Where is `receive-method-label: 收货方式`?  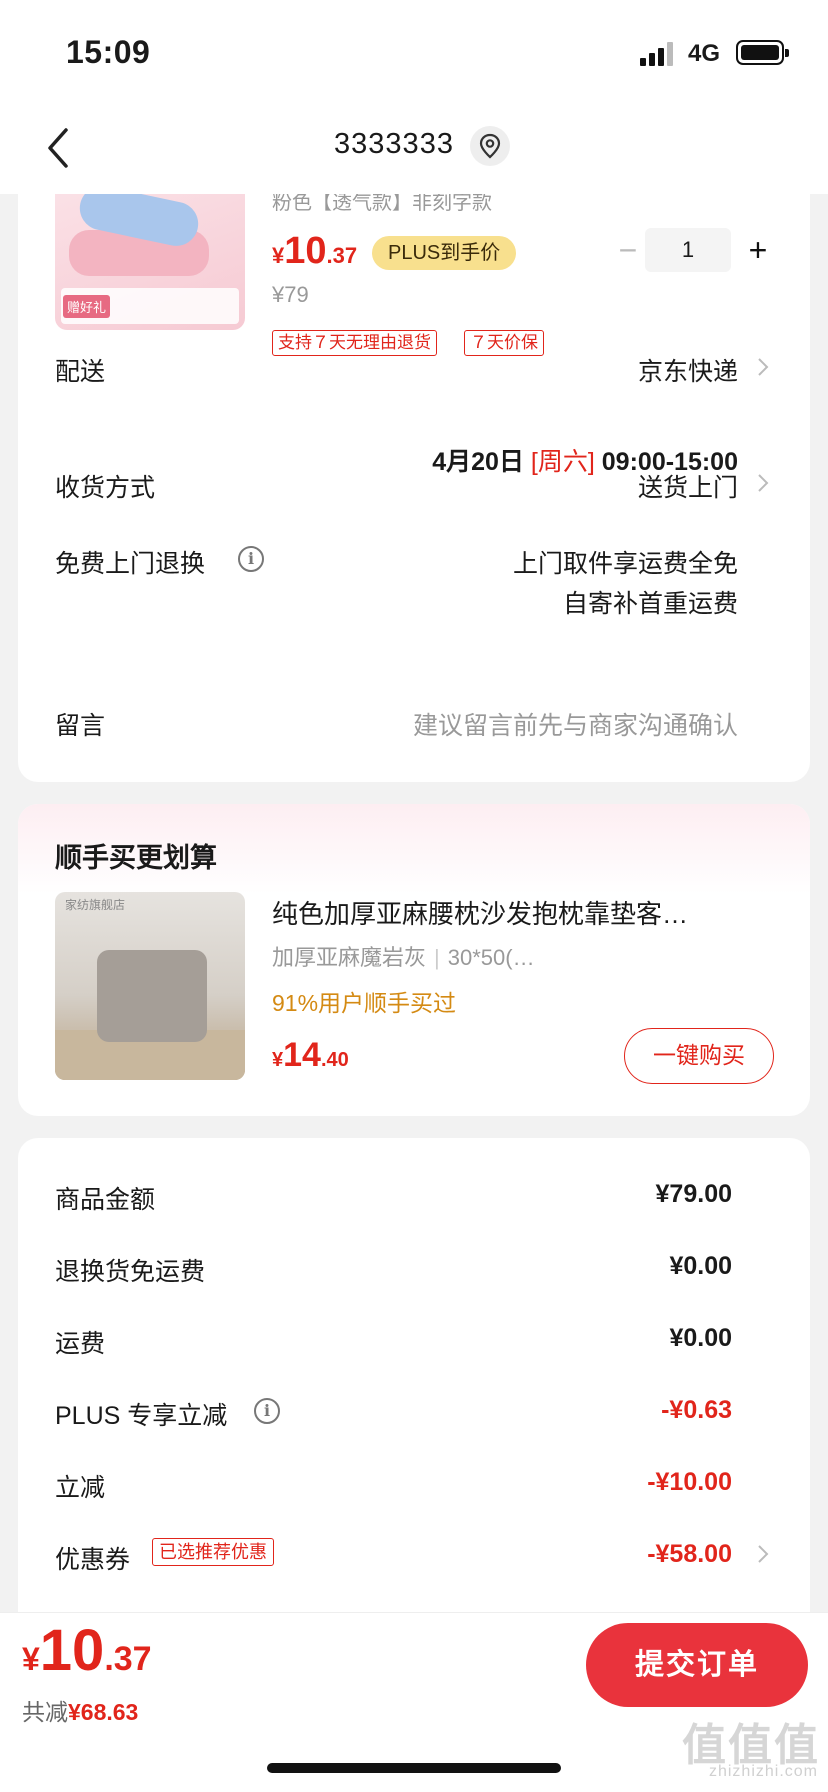
receive-method-label: 收货方式 is located at coordinates (105, 488).